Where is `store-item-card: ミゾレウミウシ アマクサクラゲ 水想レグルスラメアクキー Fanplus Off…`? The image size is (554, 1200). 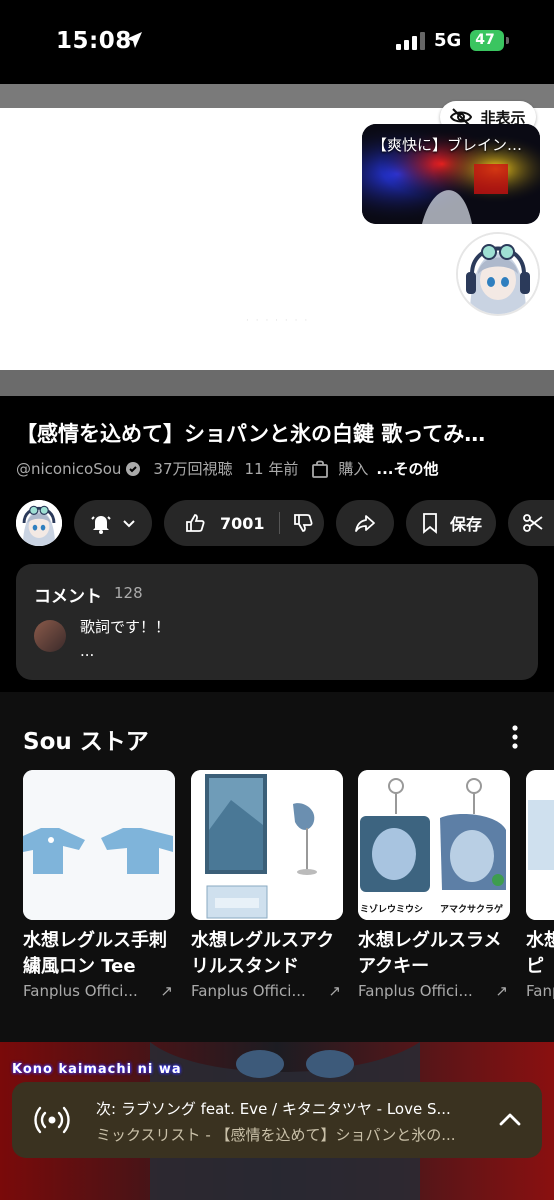 store-item-card: ミゾレウミウシ アマクサクラゲ 水想レグルスラメアクキー Fanplus Off… is located at coordinates (434, 885).